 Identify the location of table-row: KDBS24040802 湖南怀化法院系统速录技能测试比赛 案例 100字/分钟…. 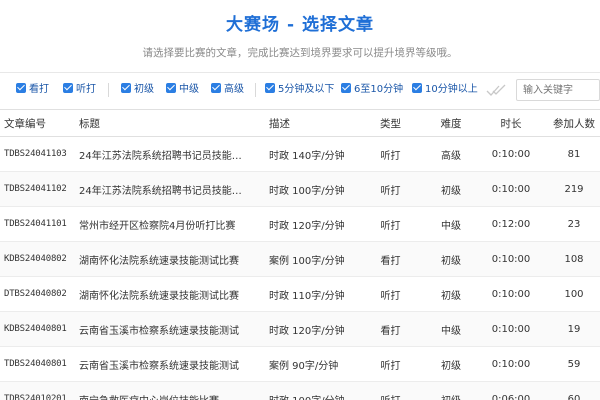
(300, 259).